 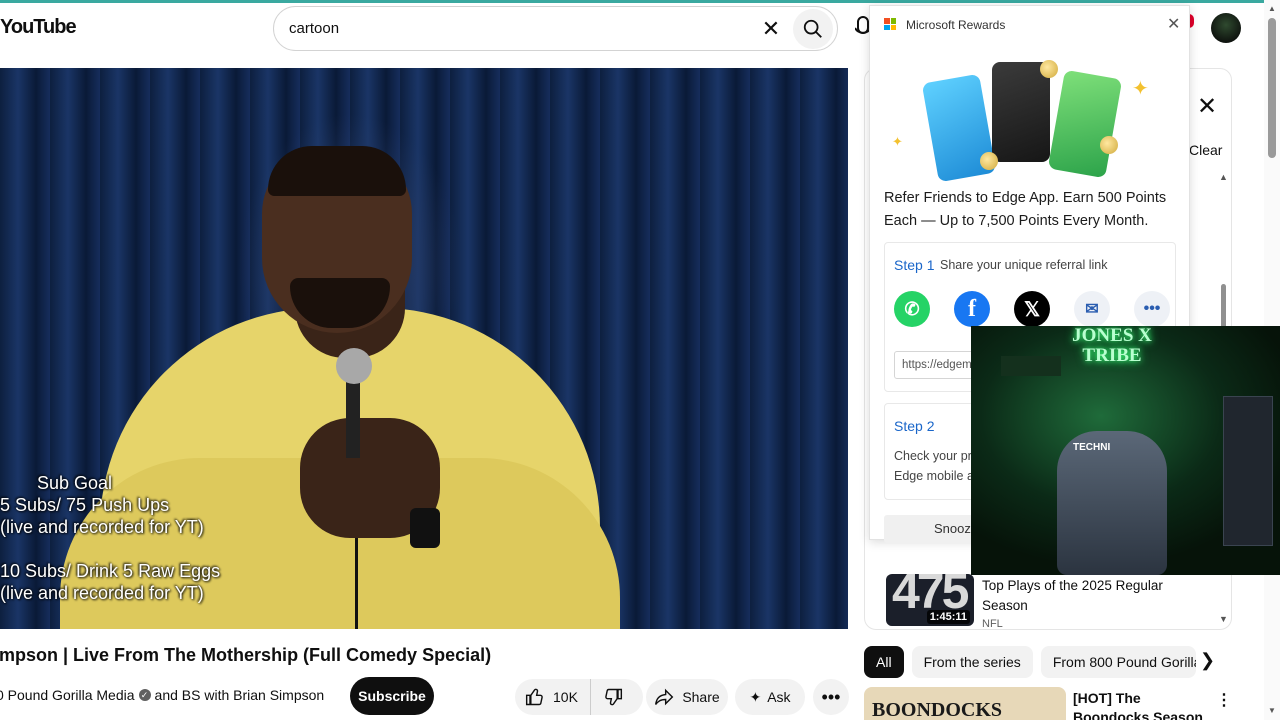 I want to click on channel-name: 0 Pound Gorilla Media, so click(x=67, y=695).